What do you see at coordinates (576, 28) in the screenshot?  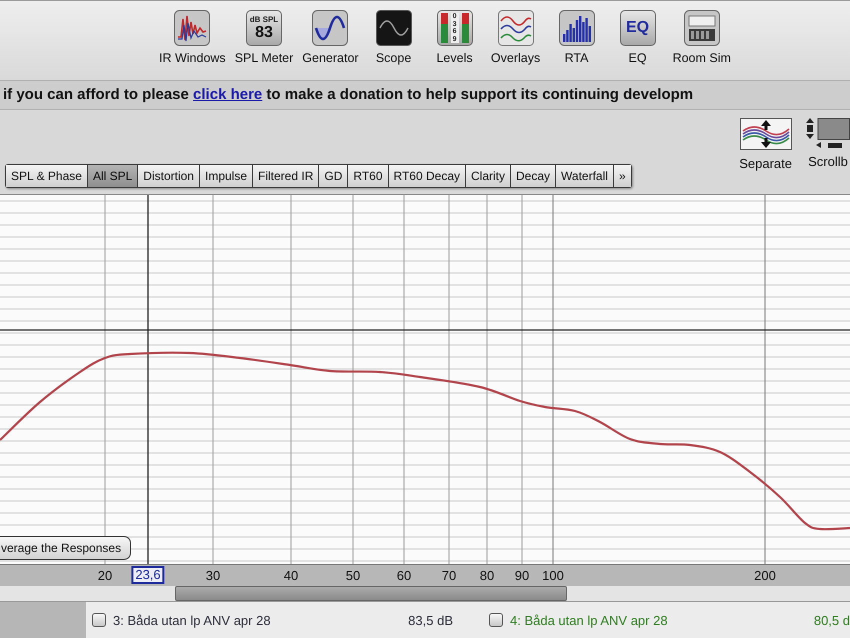 I see `bar-graph-icon` at bounding box center [576, 28].